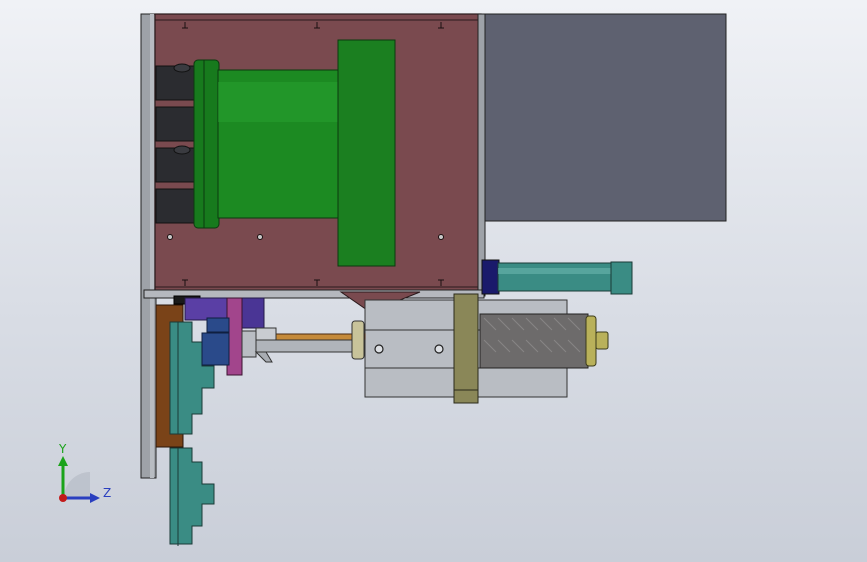  I want to click on housing-right-plate, so click(481, 155).